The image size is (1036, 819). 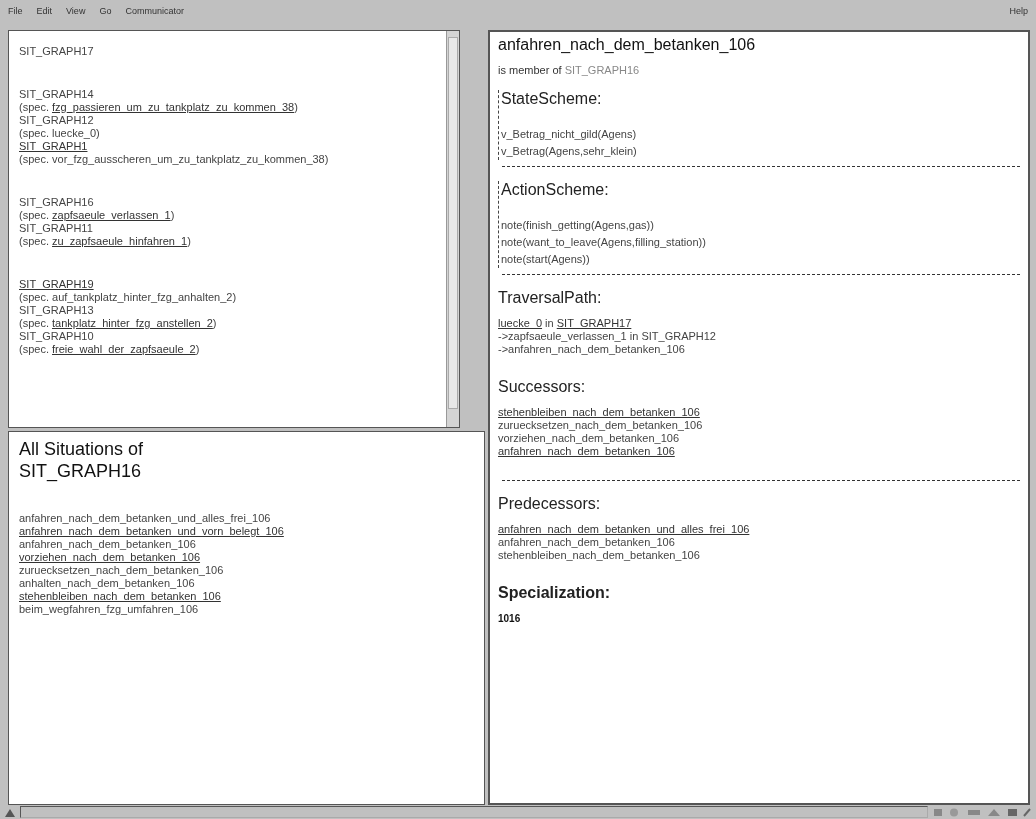 What do you see at coordinates (569, 134) in the screenshot?
I see `scheme-line: v_Betrag_nicht_gild(Agens)` at bounding box center [569, 134].